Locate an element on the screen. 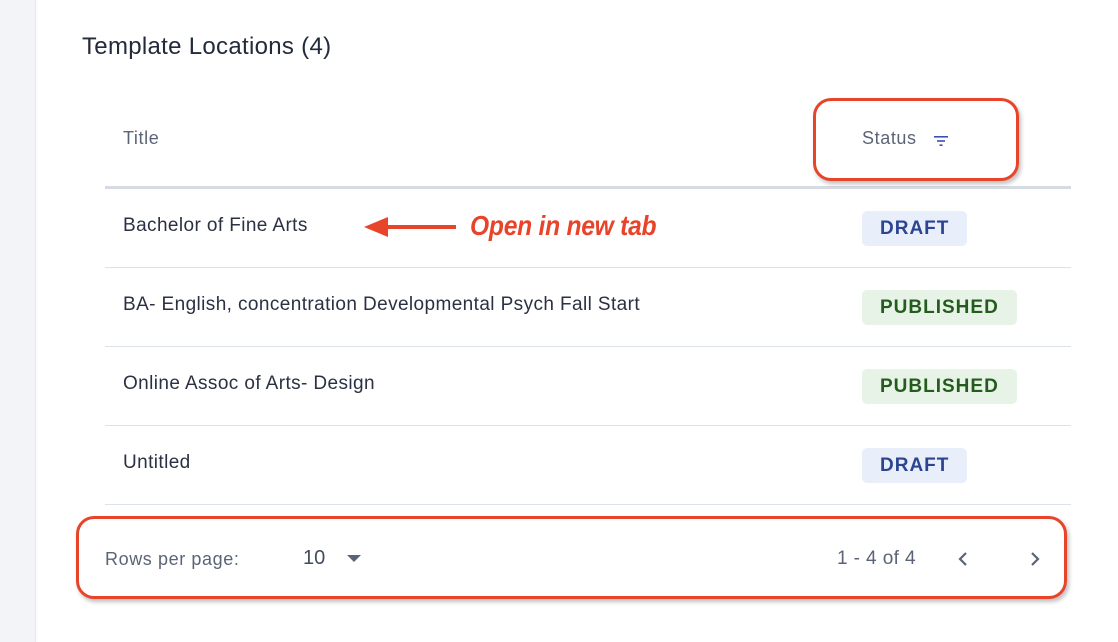 This screenshot has height=642, width=1118. annotation-highlight-status is located at coordinates (916, 139).